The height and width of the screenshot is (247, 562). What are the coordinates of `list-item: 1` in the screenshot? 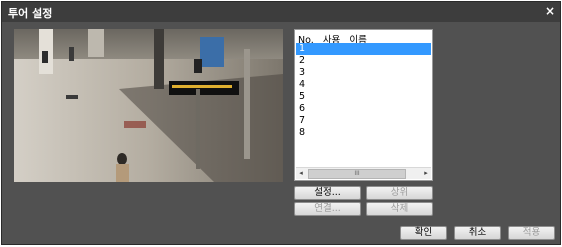 It's located at (363, 49).